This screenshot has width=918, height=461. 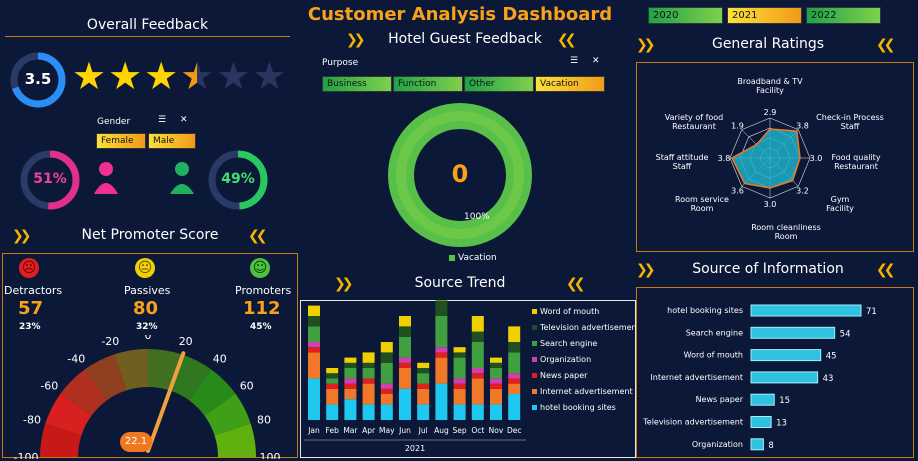 I want to click on year-2020: 2020, so click(x=685, y=15).